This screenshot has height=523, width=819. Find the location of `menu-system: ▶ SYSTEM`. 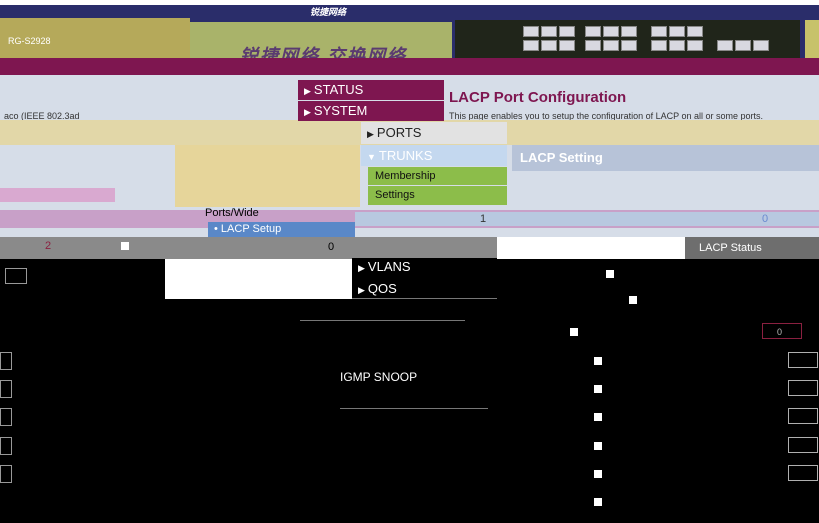

menu-system: ▶ SYSTEM is located at coordinates (371, 111).